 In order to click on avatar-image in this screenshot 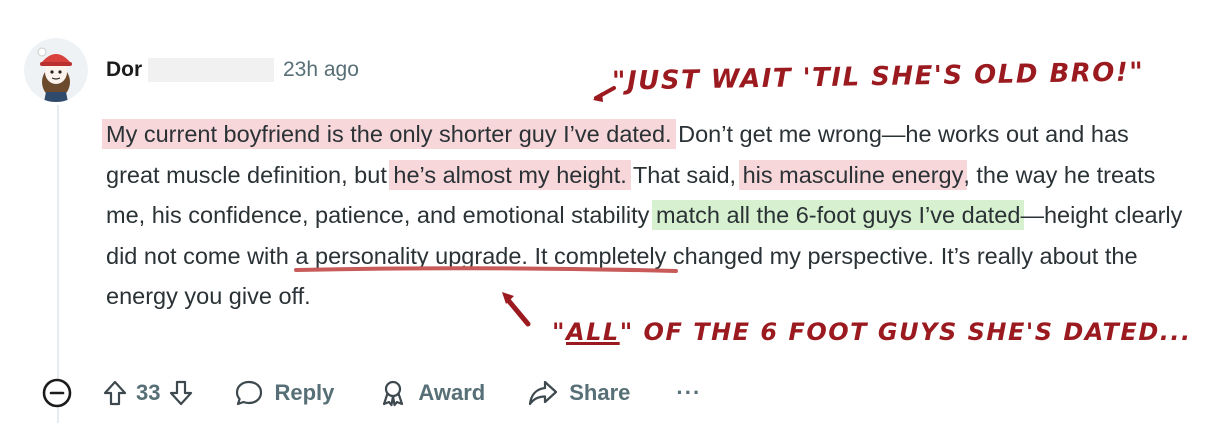, I will do `click(56, 70)`.